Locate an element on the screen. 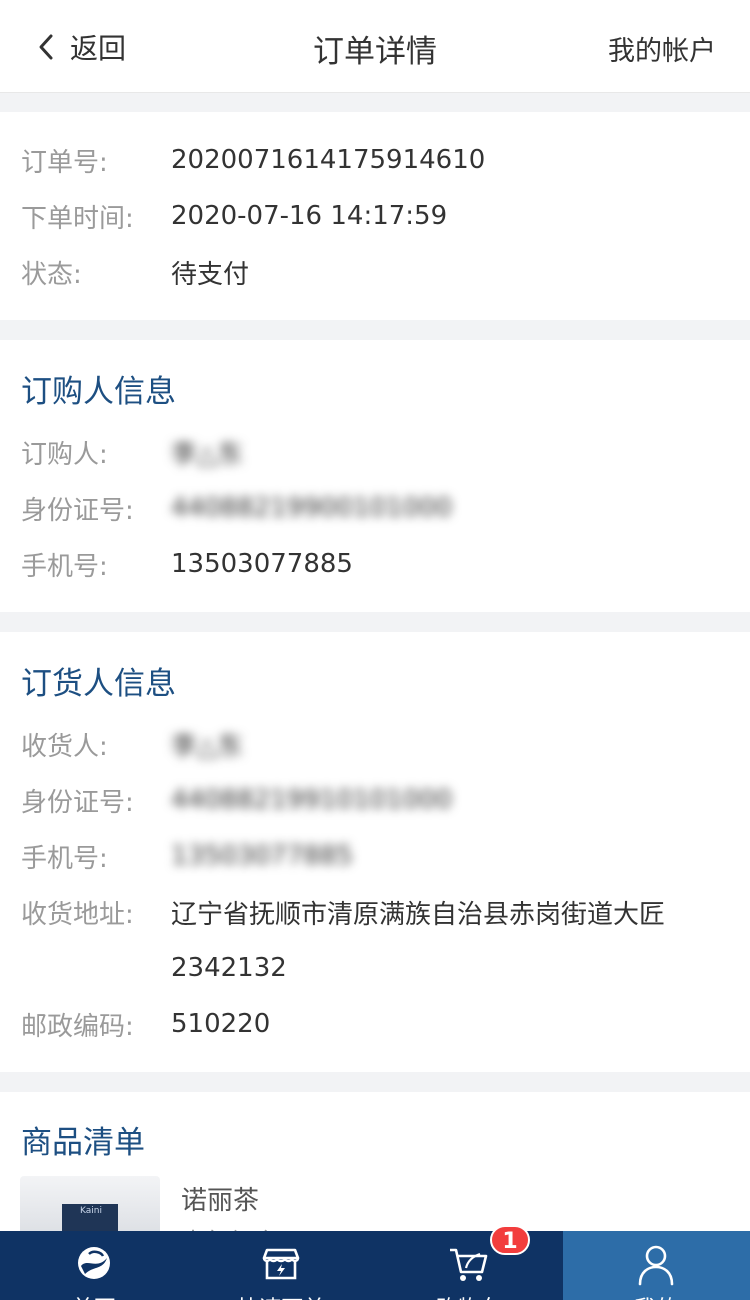  order-number-row: 订单号: 2020071614175914610 is located at coordinates (253, 160).